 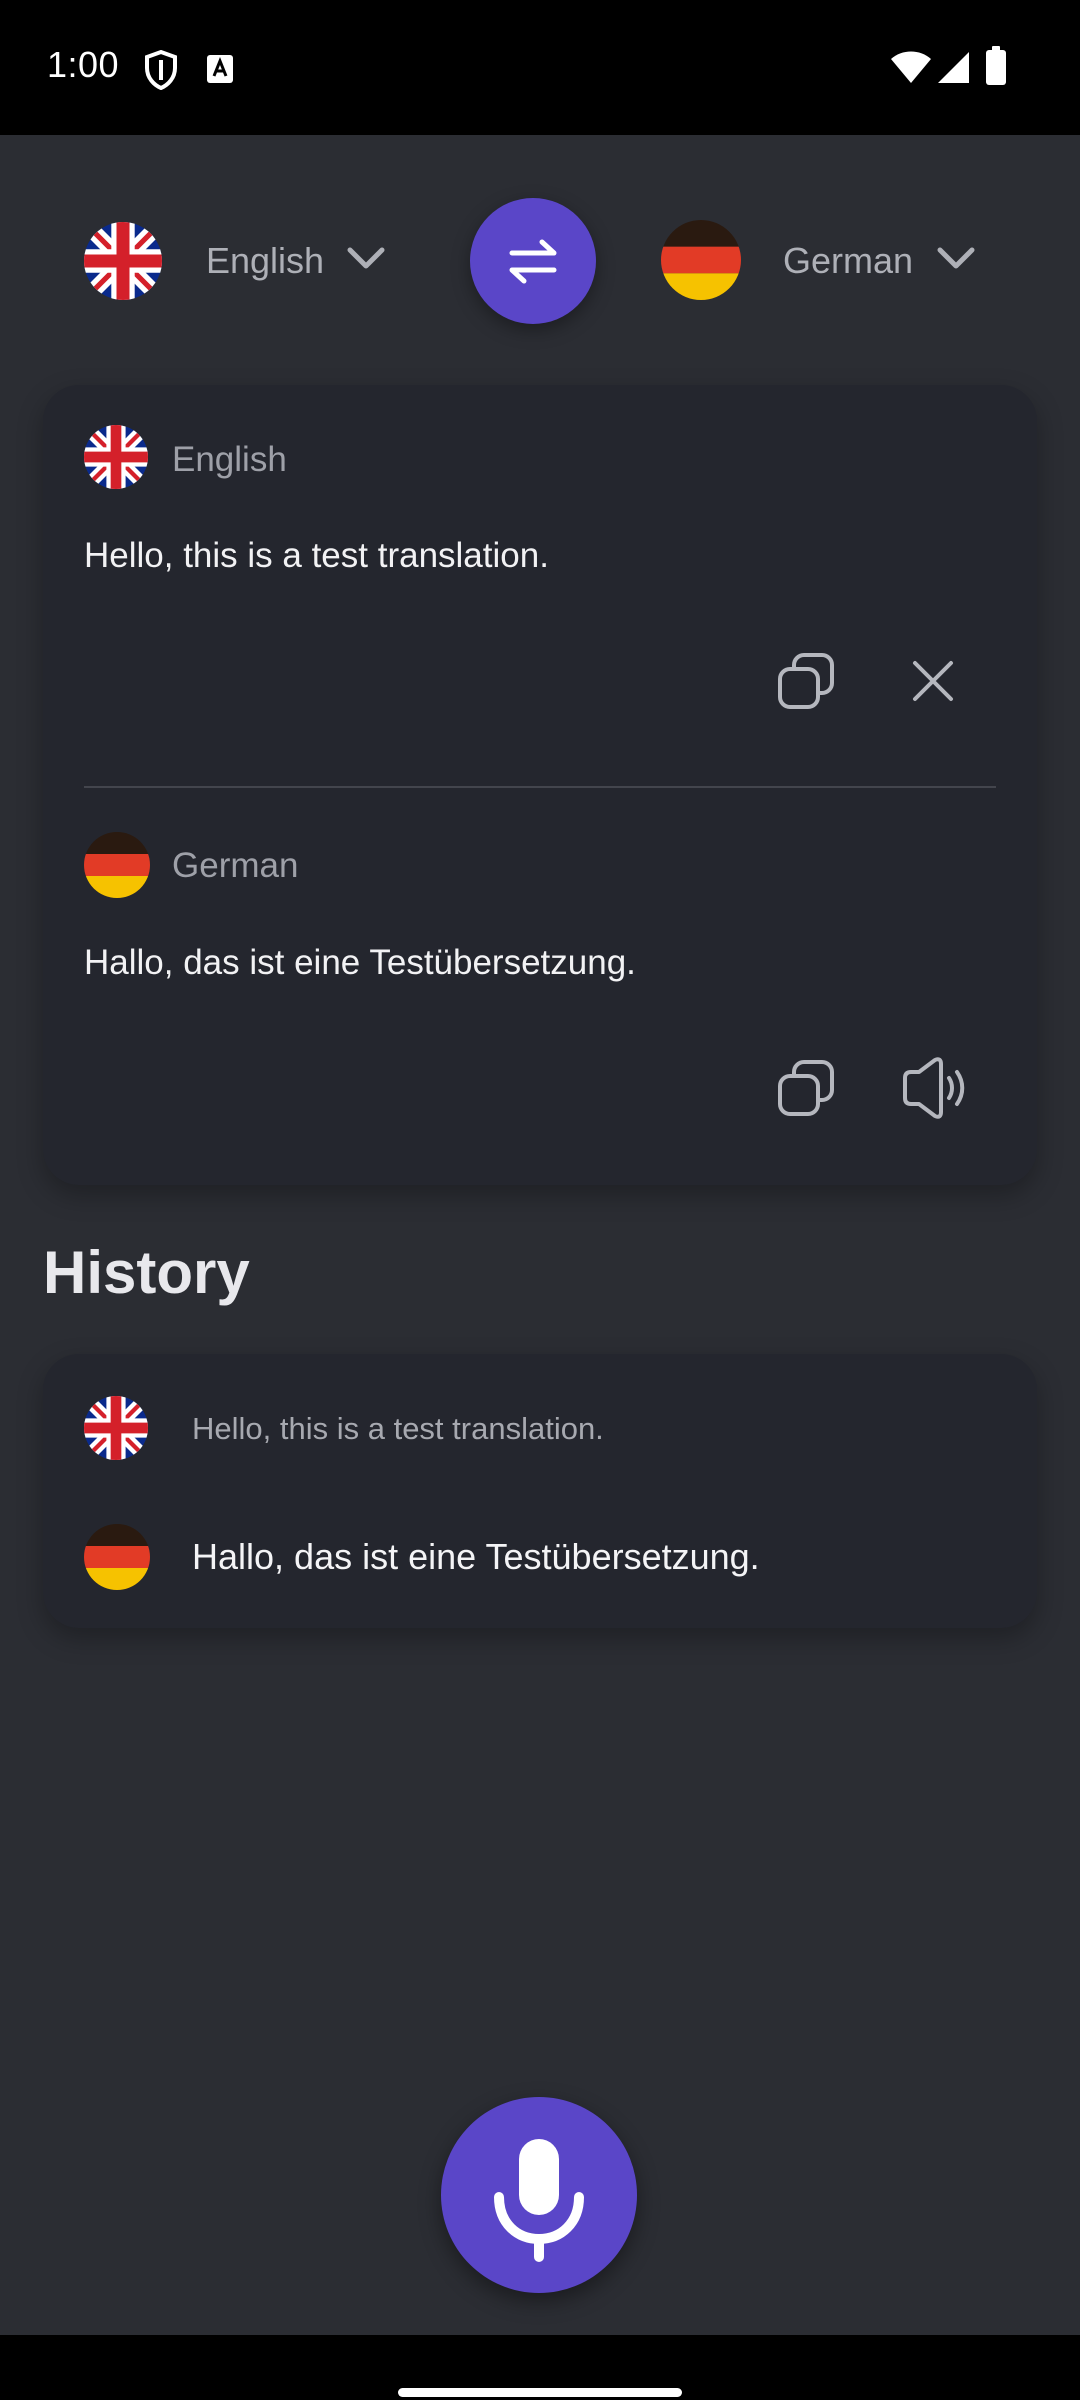 What do you see at coordinates (540, 2392) in the screenshot?
I see `home-indicator` at bounding box center [540, 2392].